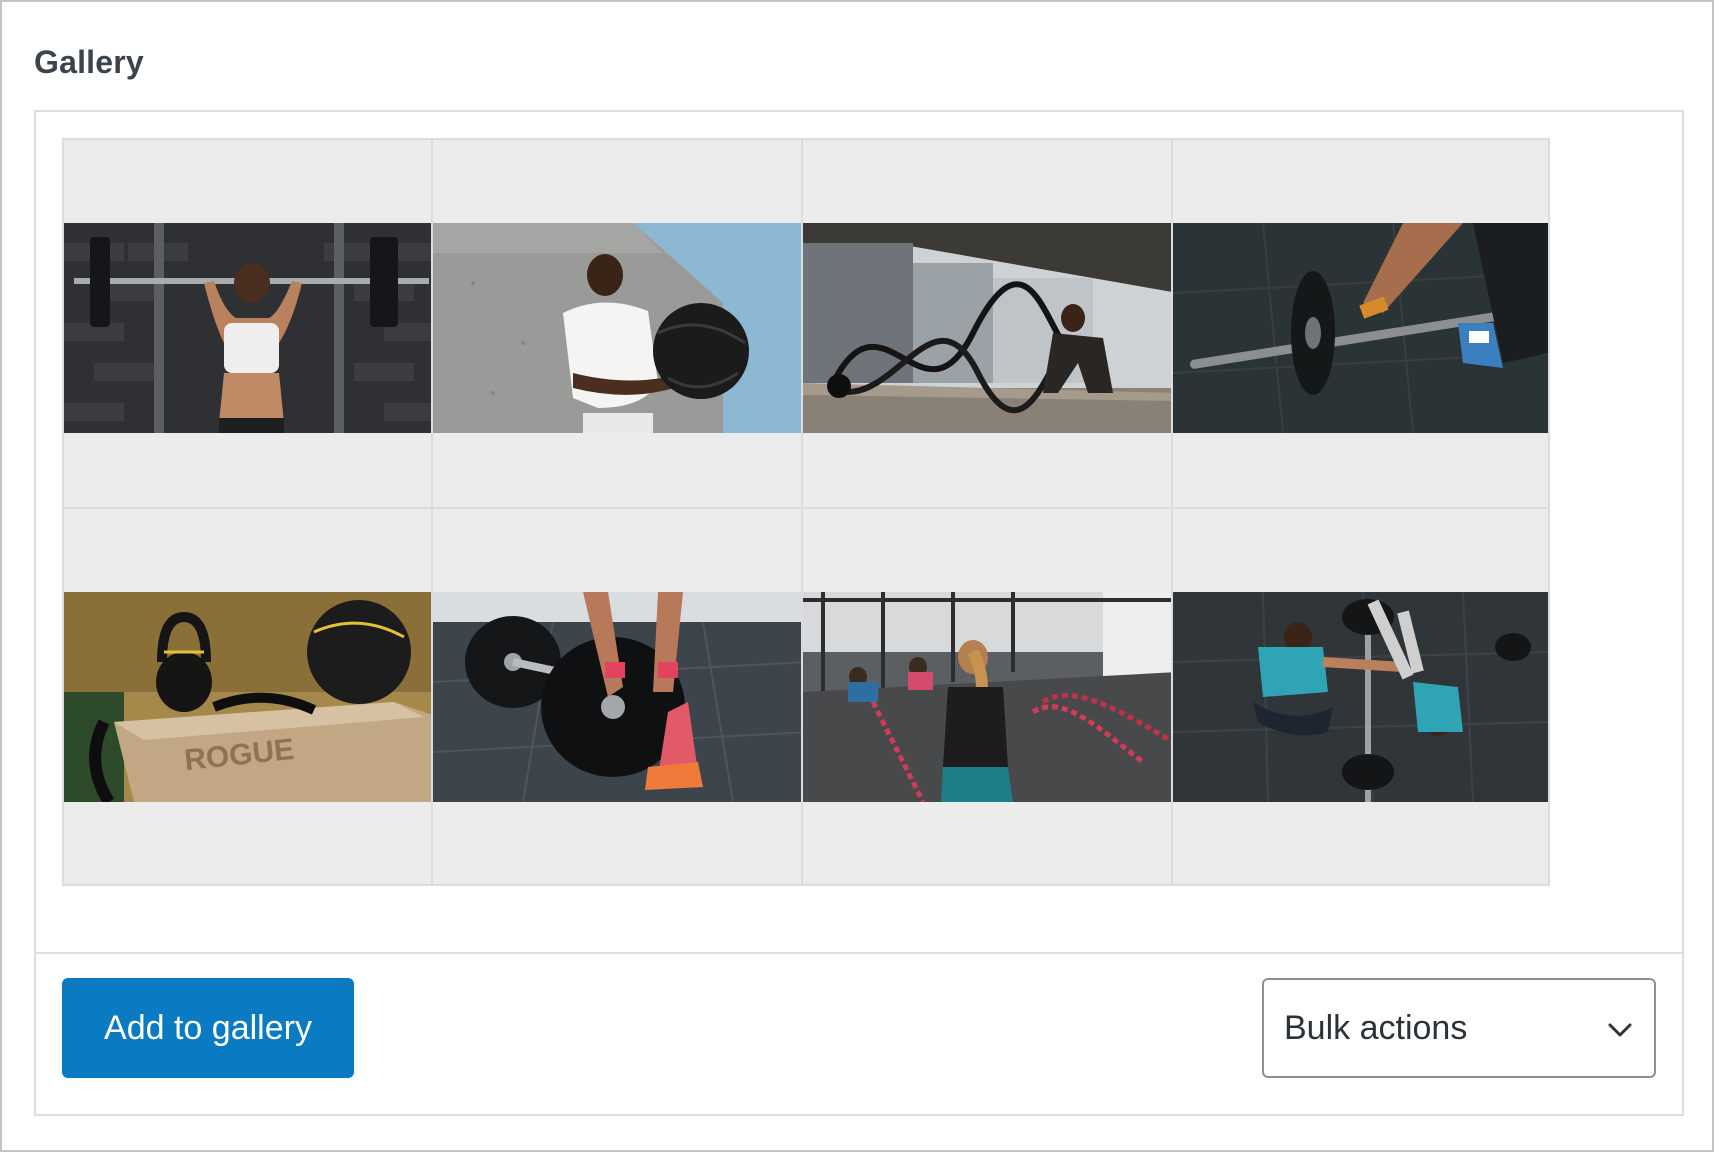 This screenshot has height=1152, width=1714. Describe the element at coordinates (859, 953) in the screenshot. I see `footer-divider` at that location.